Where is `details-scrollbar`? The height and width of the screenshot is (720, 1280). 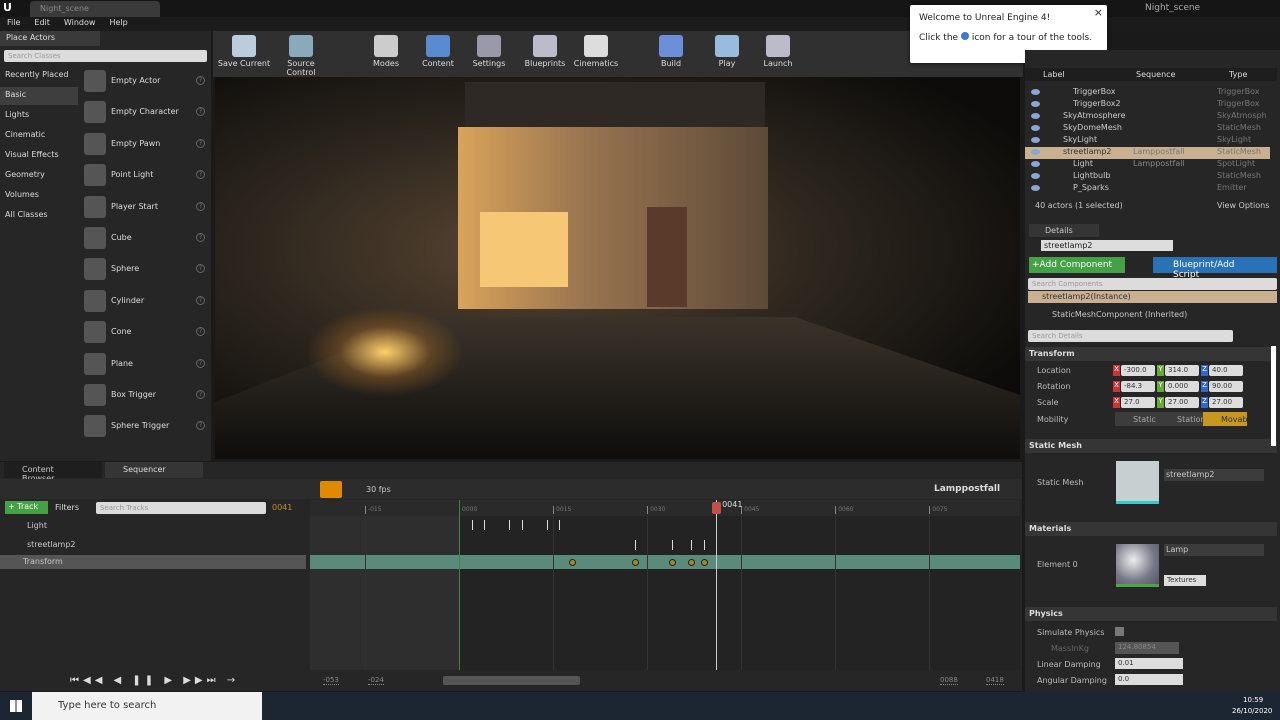 details-scrollbar is located at coordinates (1273, 396).